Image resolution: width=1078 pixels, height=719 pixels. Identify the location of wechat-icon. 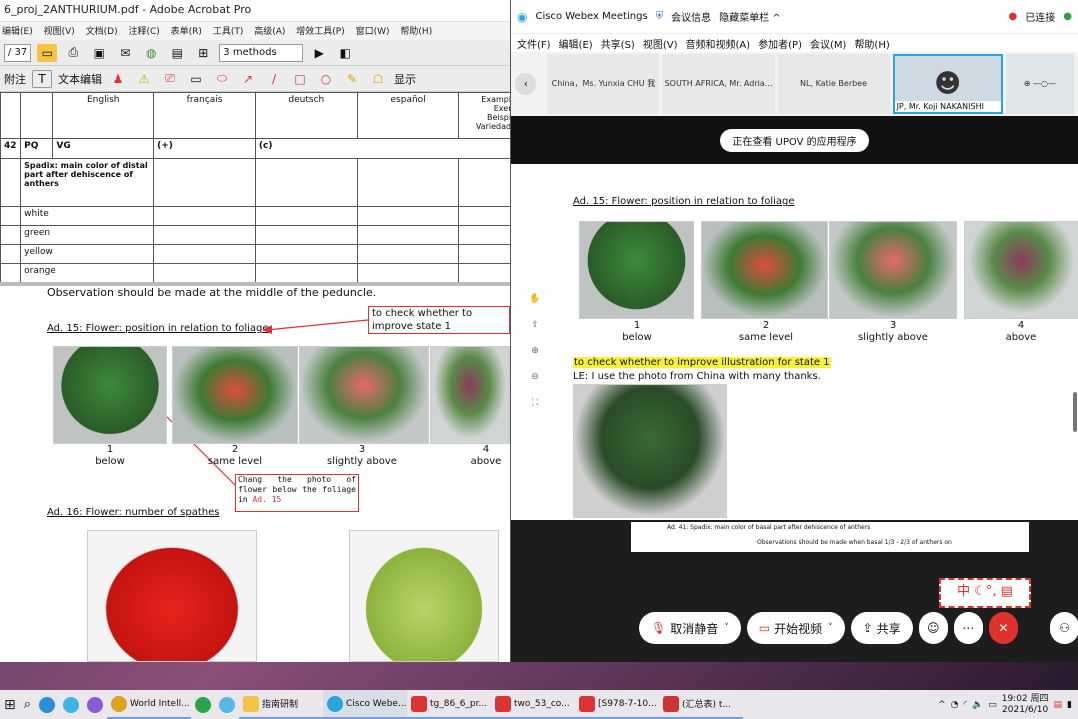
(203, 704).